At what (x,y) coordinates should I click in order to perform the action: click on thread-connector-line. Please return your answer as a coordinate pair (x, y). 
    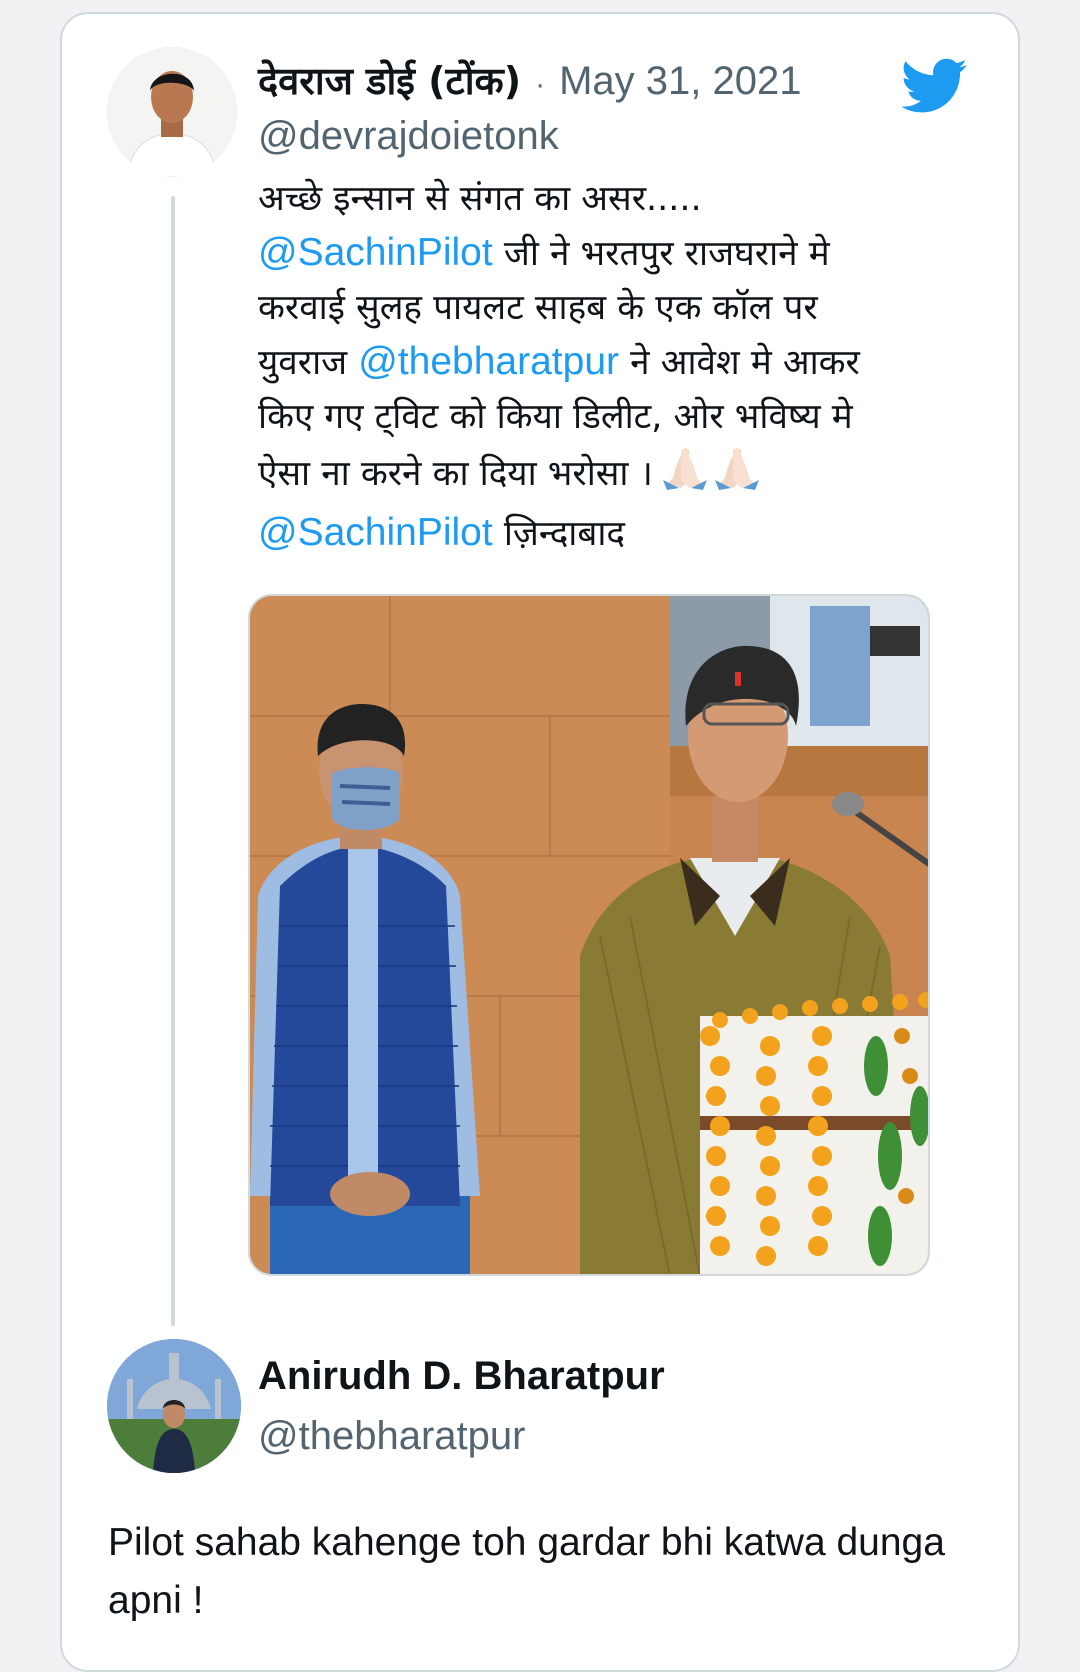
    Looking at the image, I should click on (173, 761).